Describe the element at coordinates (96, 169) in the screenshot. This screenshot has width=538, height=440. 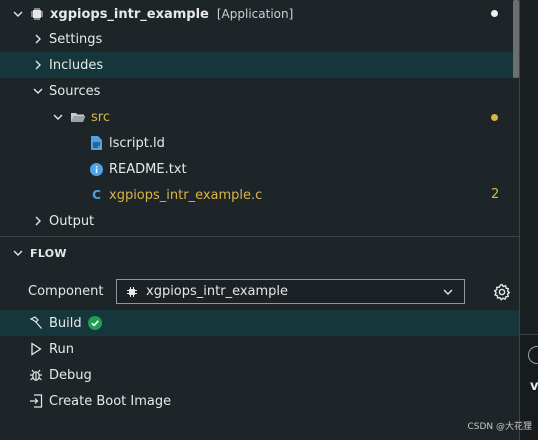
I see `info-icon` at that location.